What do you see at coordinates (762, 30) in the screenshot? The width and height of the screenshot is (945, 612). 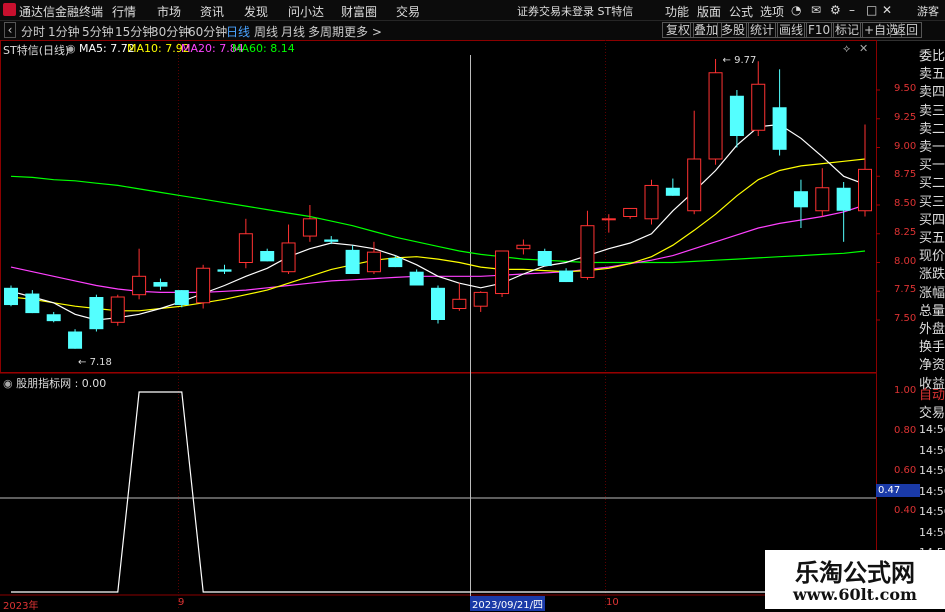 I see `btn-tongji: 统计` at bounding box center [762, 30].